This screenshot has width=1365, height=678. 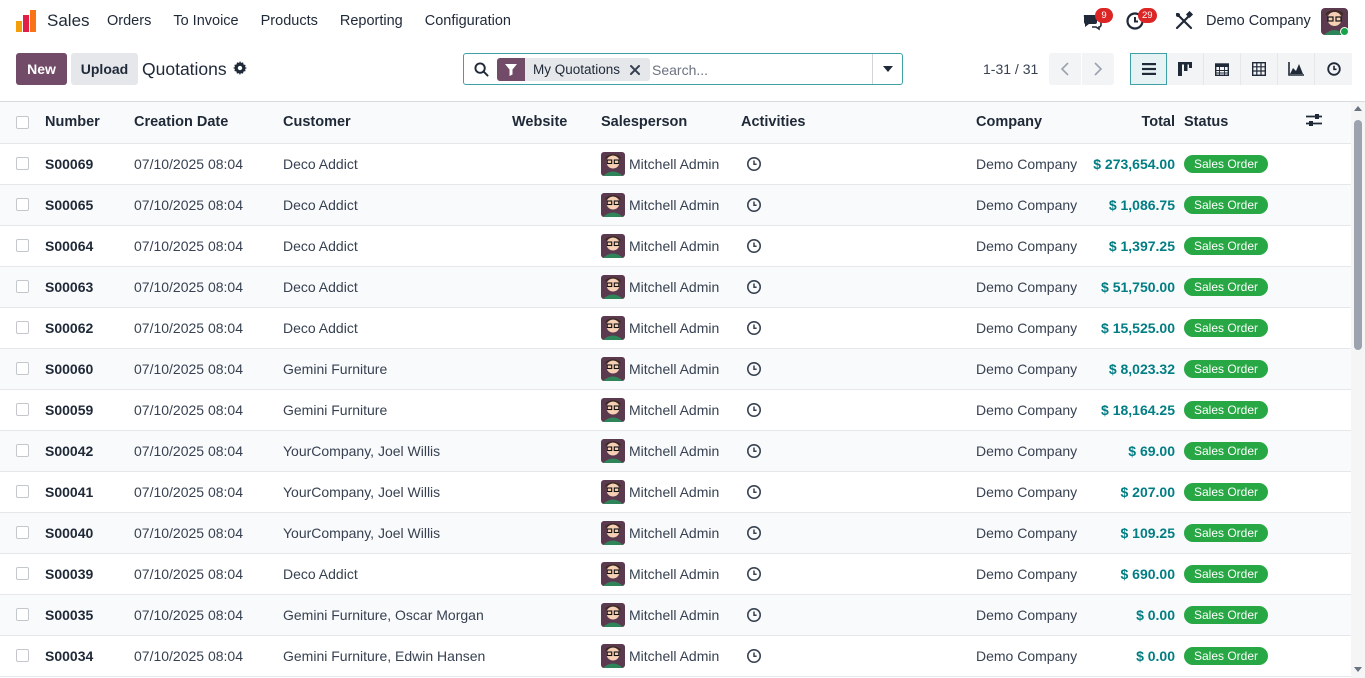 What do you see at coordinates (41, 69) in the screenshot?
I see `new-button: New` at bounding box center [41, 69].